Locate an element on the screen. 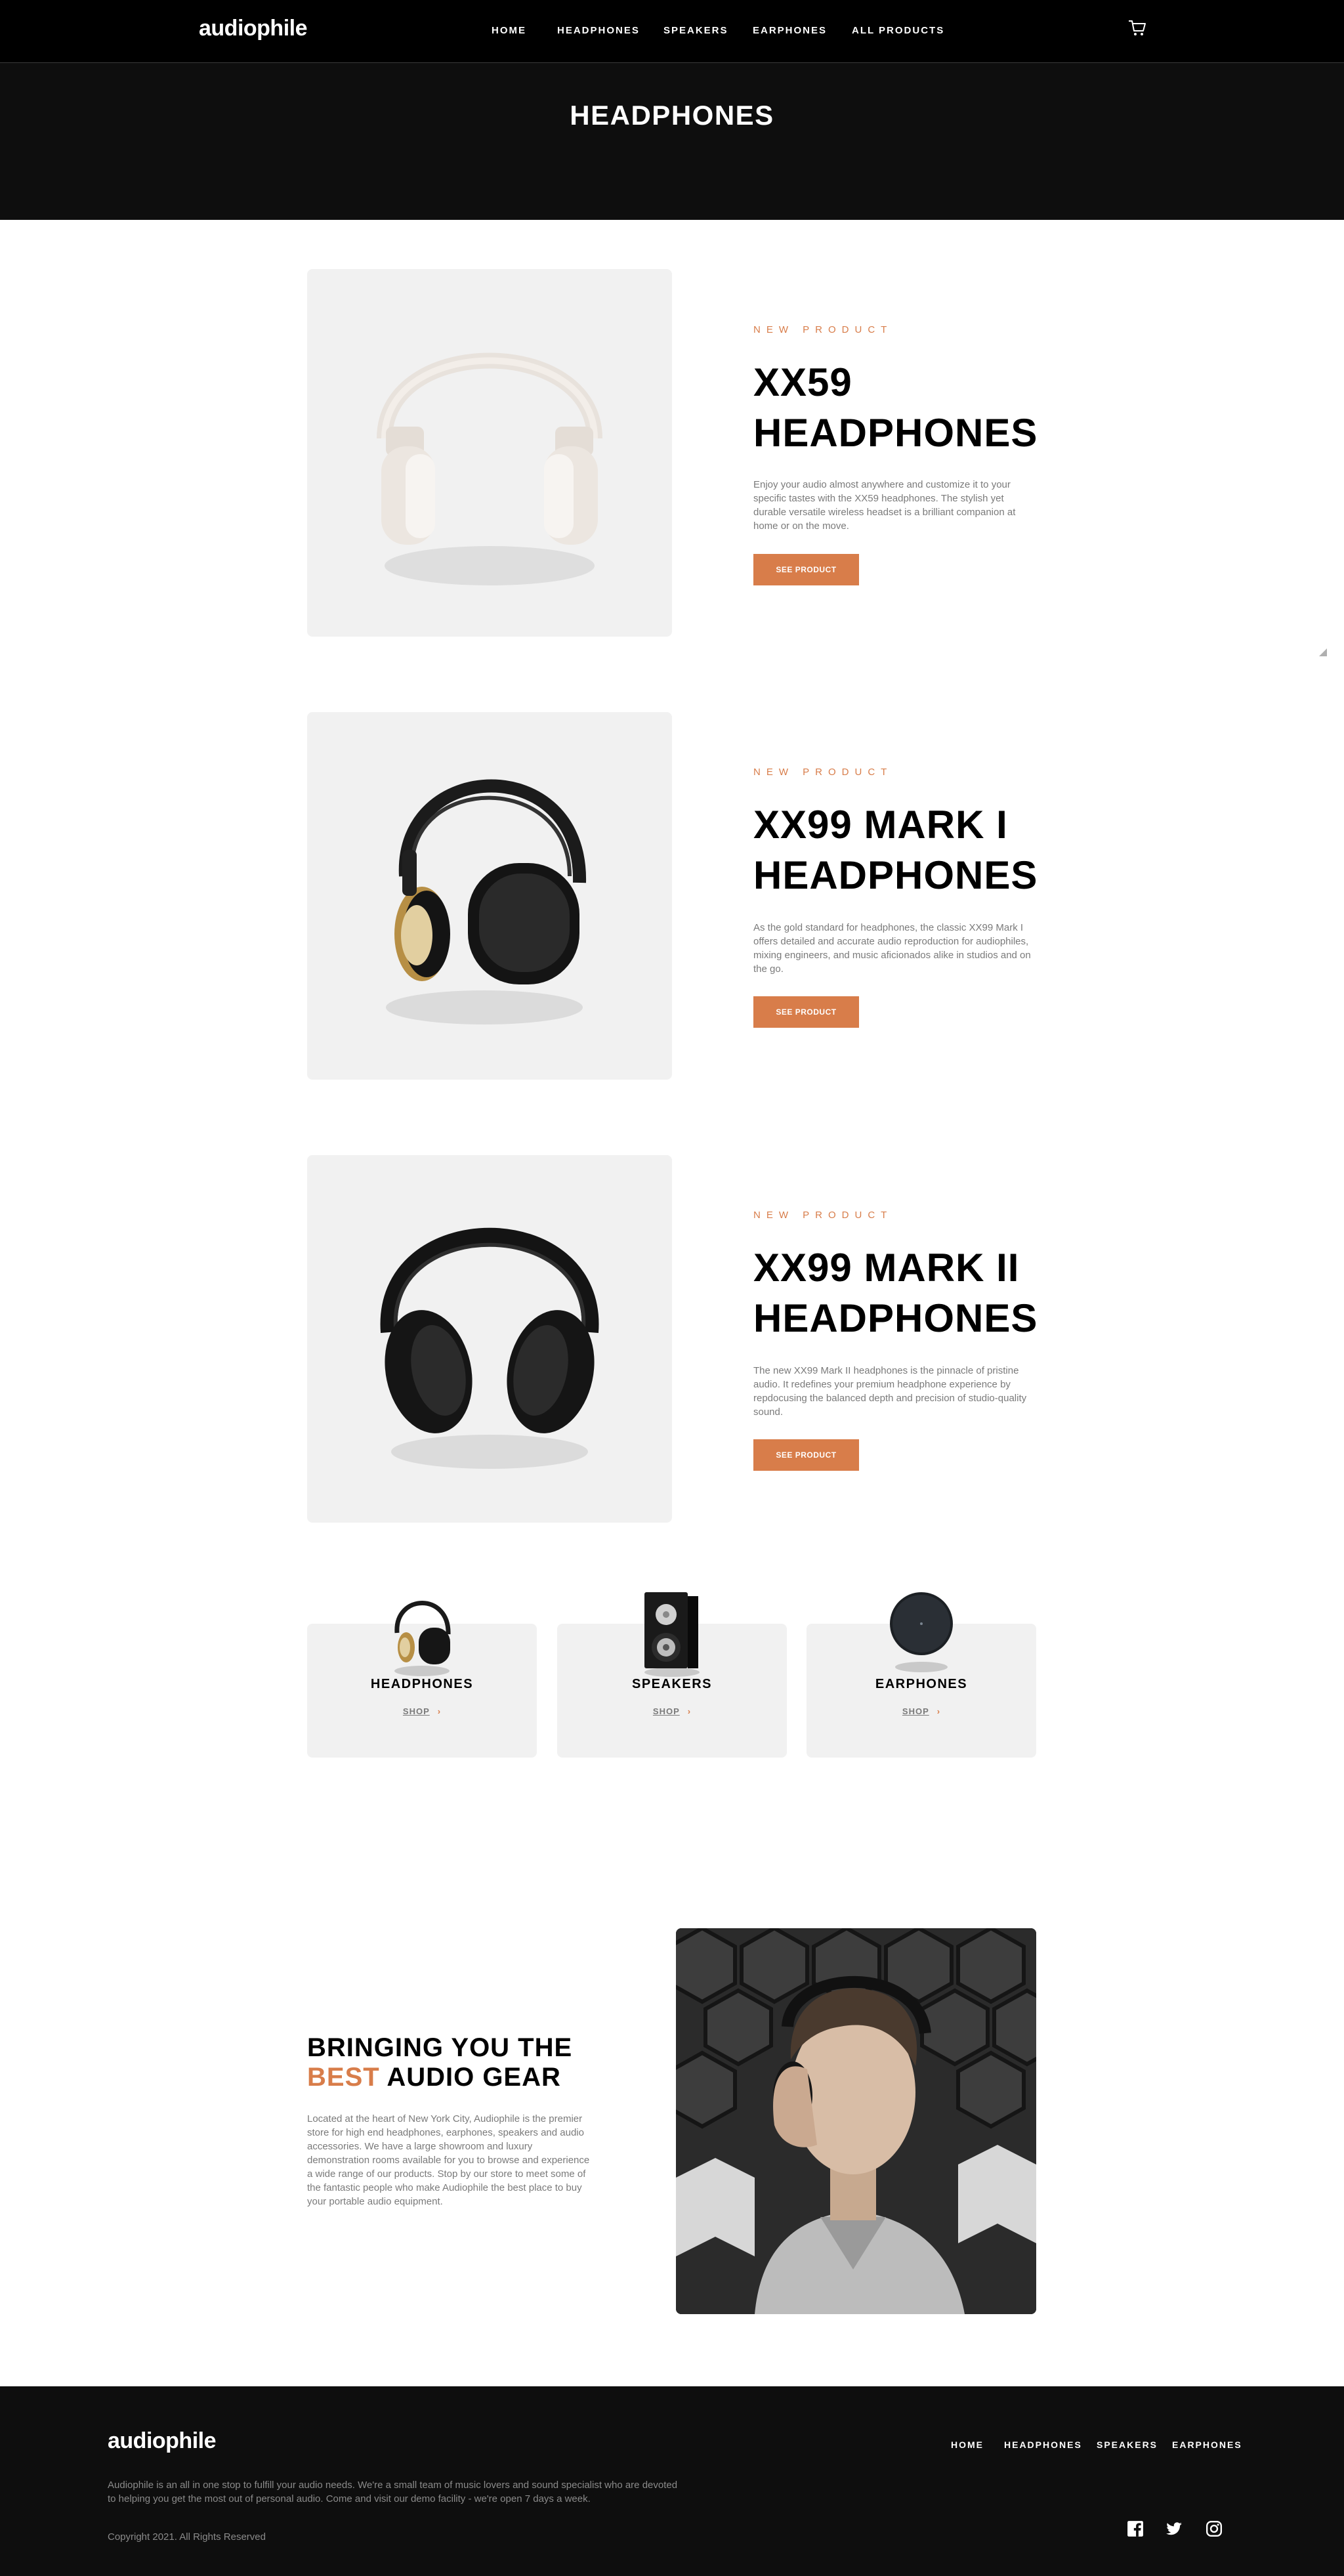 The height and width of the screenshot is (2576, 1344). product-image-xx59 is located at coordinates (489, 453).